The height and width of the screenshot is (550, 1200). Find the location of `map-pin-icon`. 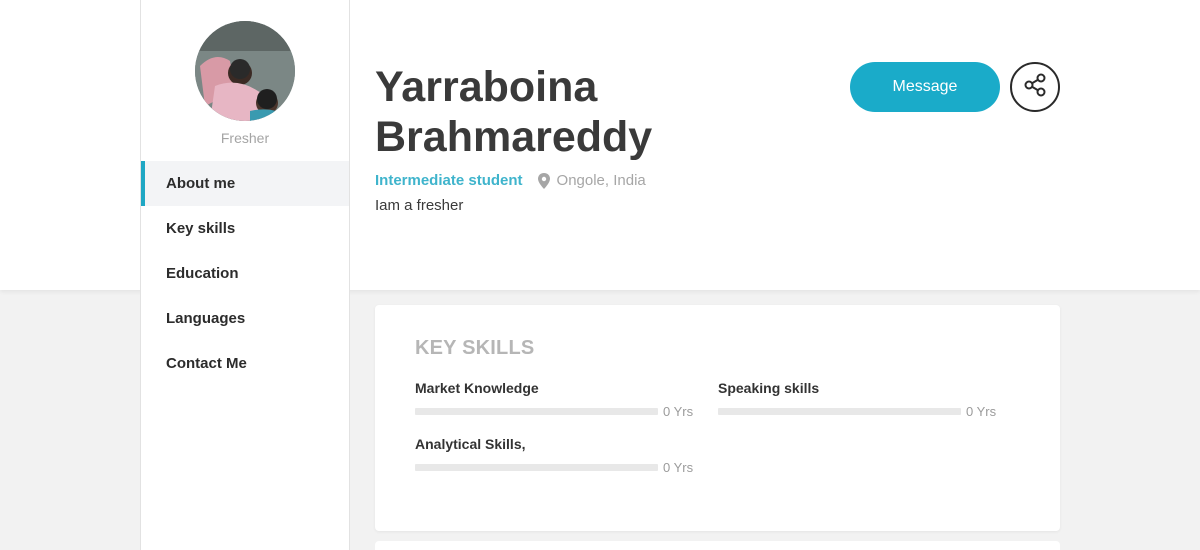

map-pin-icon is located at coordinates (544, 180).